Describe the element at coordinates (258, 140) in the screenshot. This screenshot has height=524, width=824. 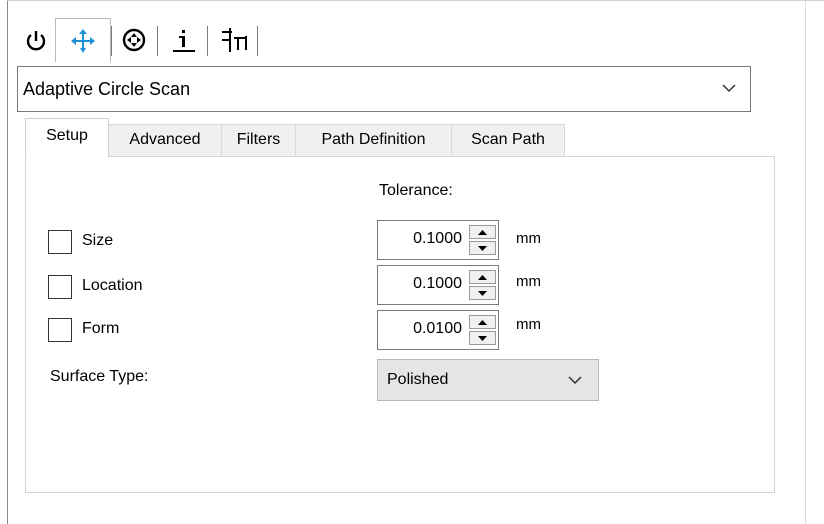
I see `tab-filters: Filters` at that location.